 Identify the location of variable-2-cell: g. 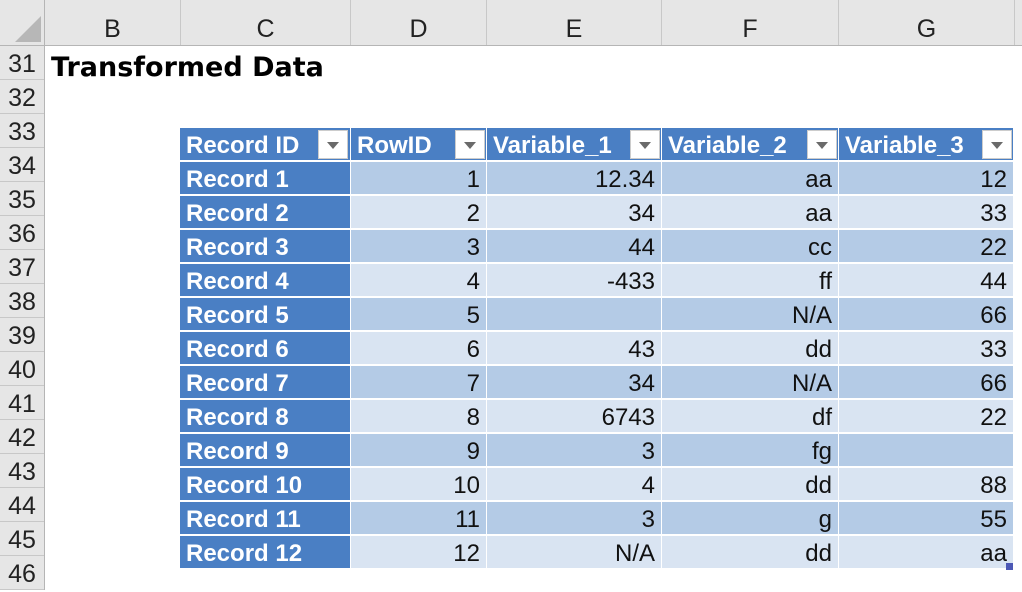
(750, 518).